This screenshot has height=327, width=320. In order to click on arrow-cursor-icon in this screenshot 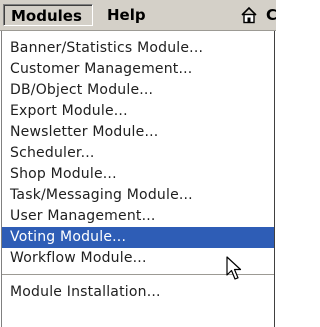, I will do `click(234, 268)`.